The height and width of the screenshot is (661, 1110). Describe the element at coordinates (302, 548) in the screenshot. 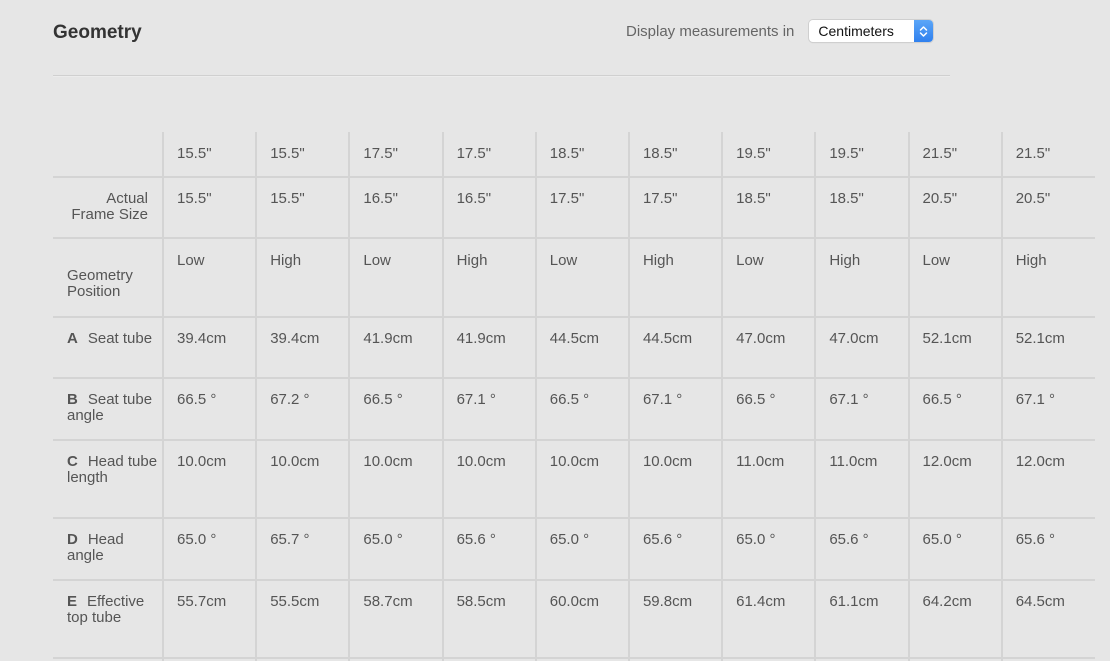

I see `value-cell: 65.7 °` at that location.